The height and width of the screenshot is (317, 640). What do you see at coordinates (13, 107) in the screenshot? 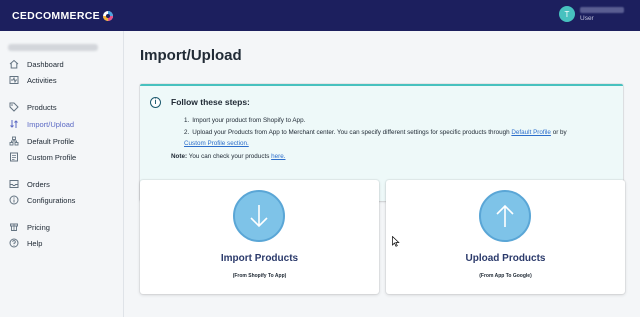
I see `tag-icon` at bounding box center [13, 107].